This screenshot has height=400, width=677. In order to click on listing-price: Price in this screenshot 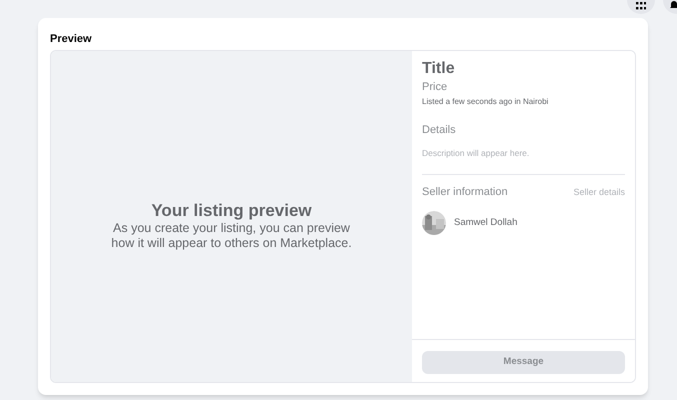, I will do `click(435, 87)`.